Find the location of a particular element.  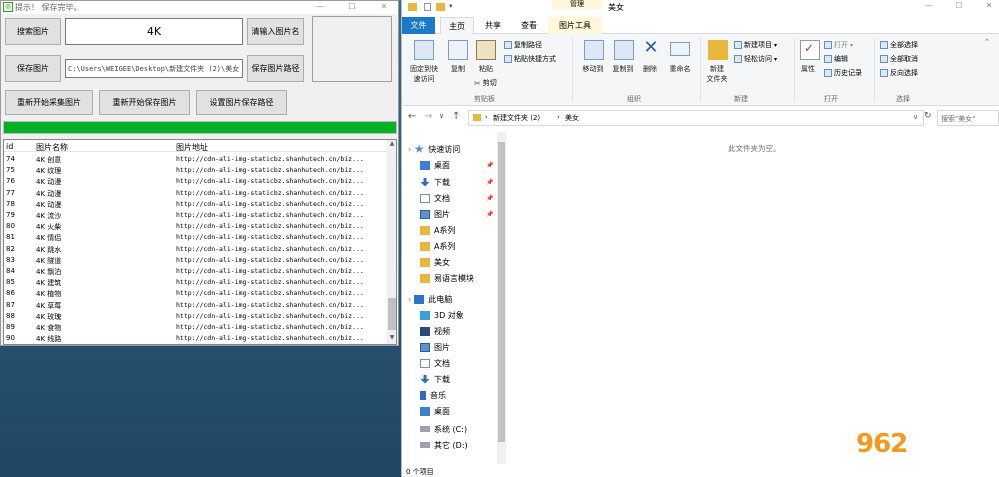

tab-share: 共享 is located at coordinates (493, 25).